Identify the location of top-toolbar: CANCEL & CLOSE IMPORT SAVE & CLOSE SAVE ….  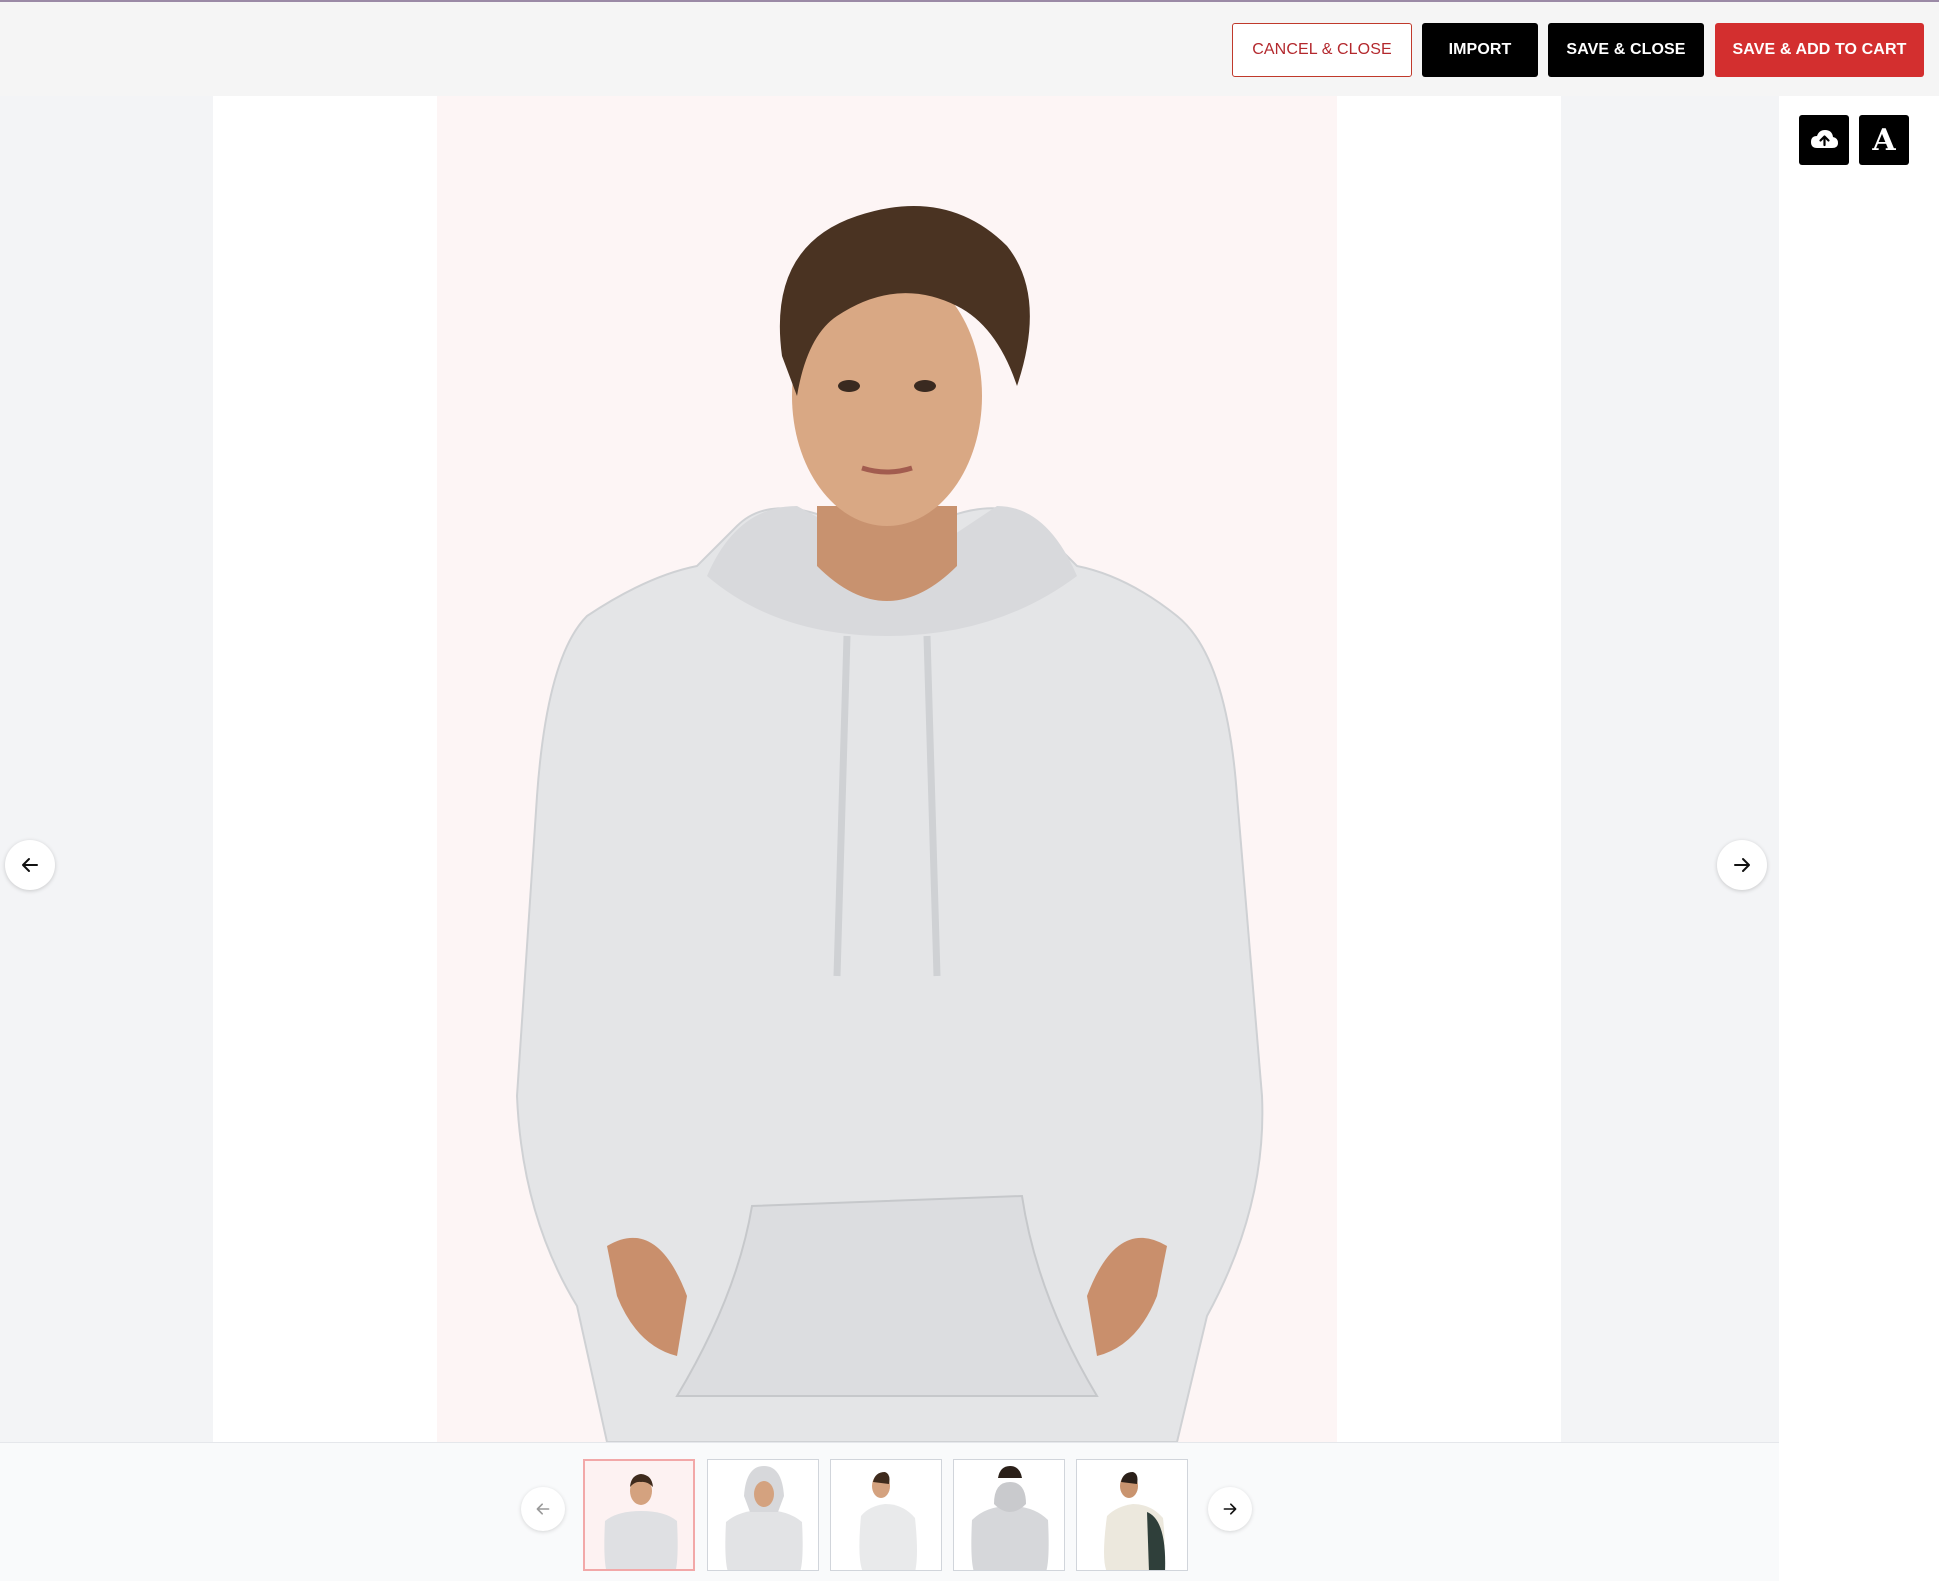
(969, 49).